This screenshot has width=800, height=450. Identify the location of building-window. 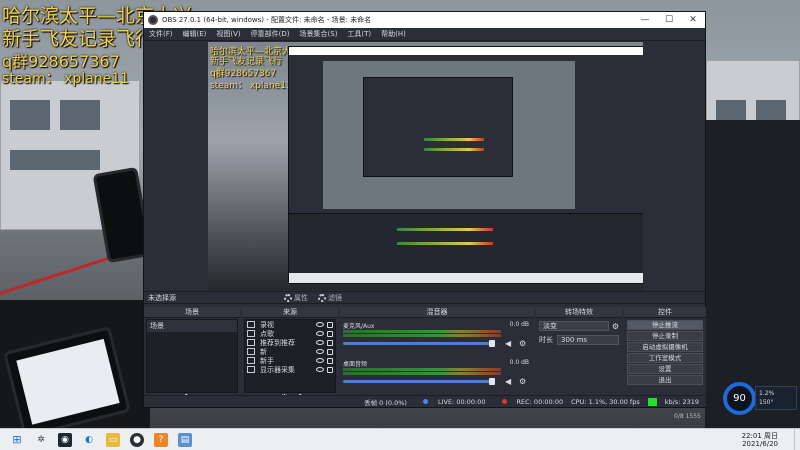
(55, 160).